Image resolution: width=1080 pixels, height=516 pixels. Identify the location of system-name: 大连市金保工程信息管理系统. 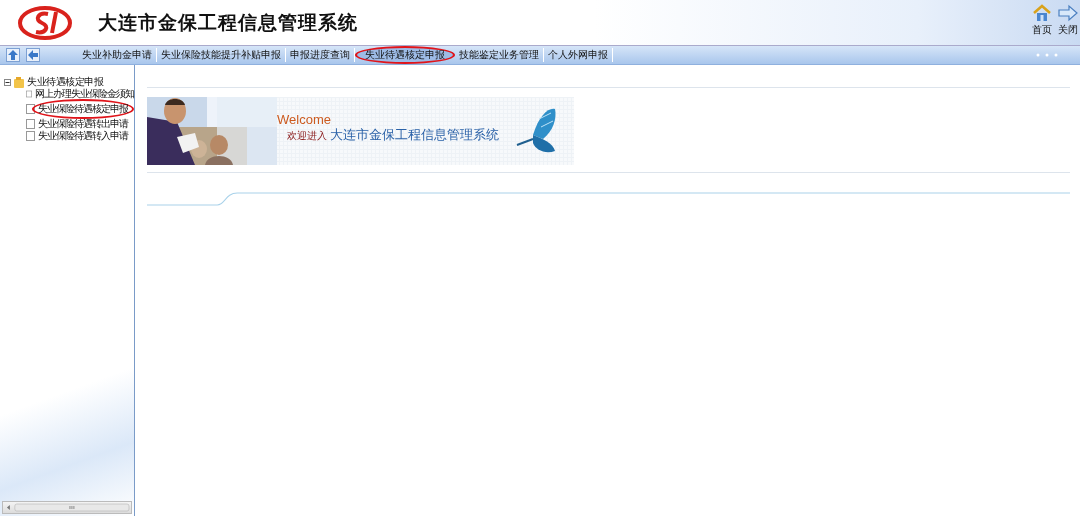
(414, 135).